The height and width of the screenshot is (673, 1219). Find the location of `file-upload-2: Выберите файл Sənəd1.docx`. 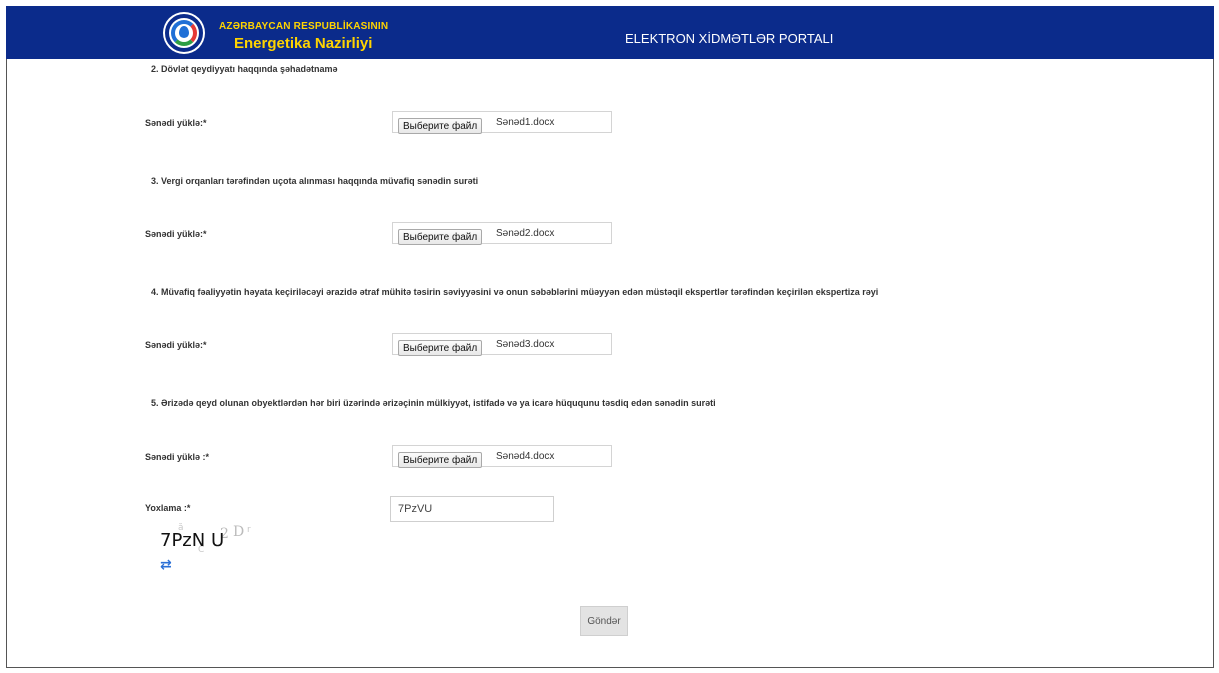

file-upload-2: Выберите файл Sənəd1.docx is located at coordinates (502, 122).